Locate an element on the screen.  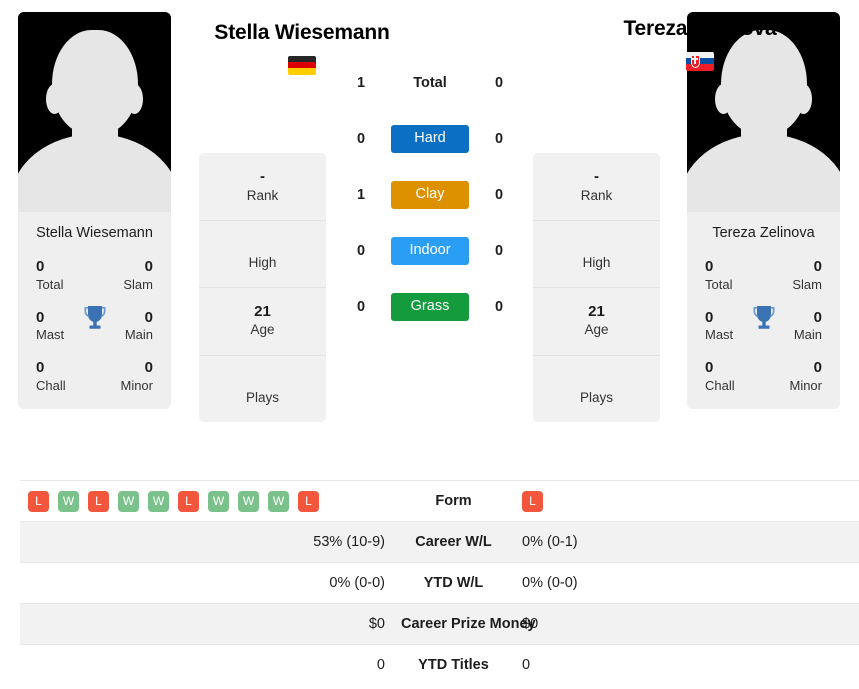
surface-label-wrap-indoor: Indoor is located at coordinates (430, 251).